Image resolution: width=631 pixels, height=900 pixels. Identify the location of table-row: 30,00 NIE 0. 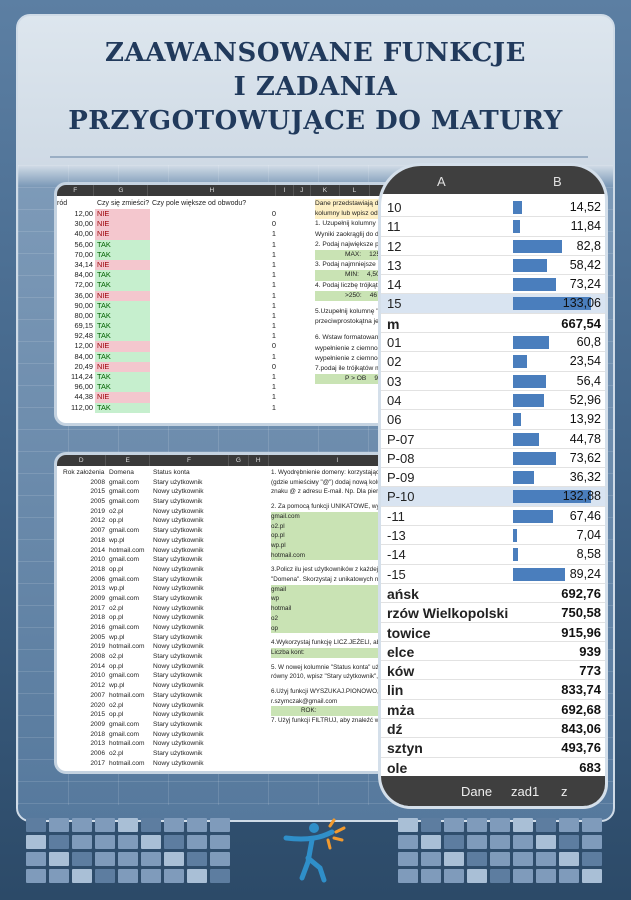
(182, 224).